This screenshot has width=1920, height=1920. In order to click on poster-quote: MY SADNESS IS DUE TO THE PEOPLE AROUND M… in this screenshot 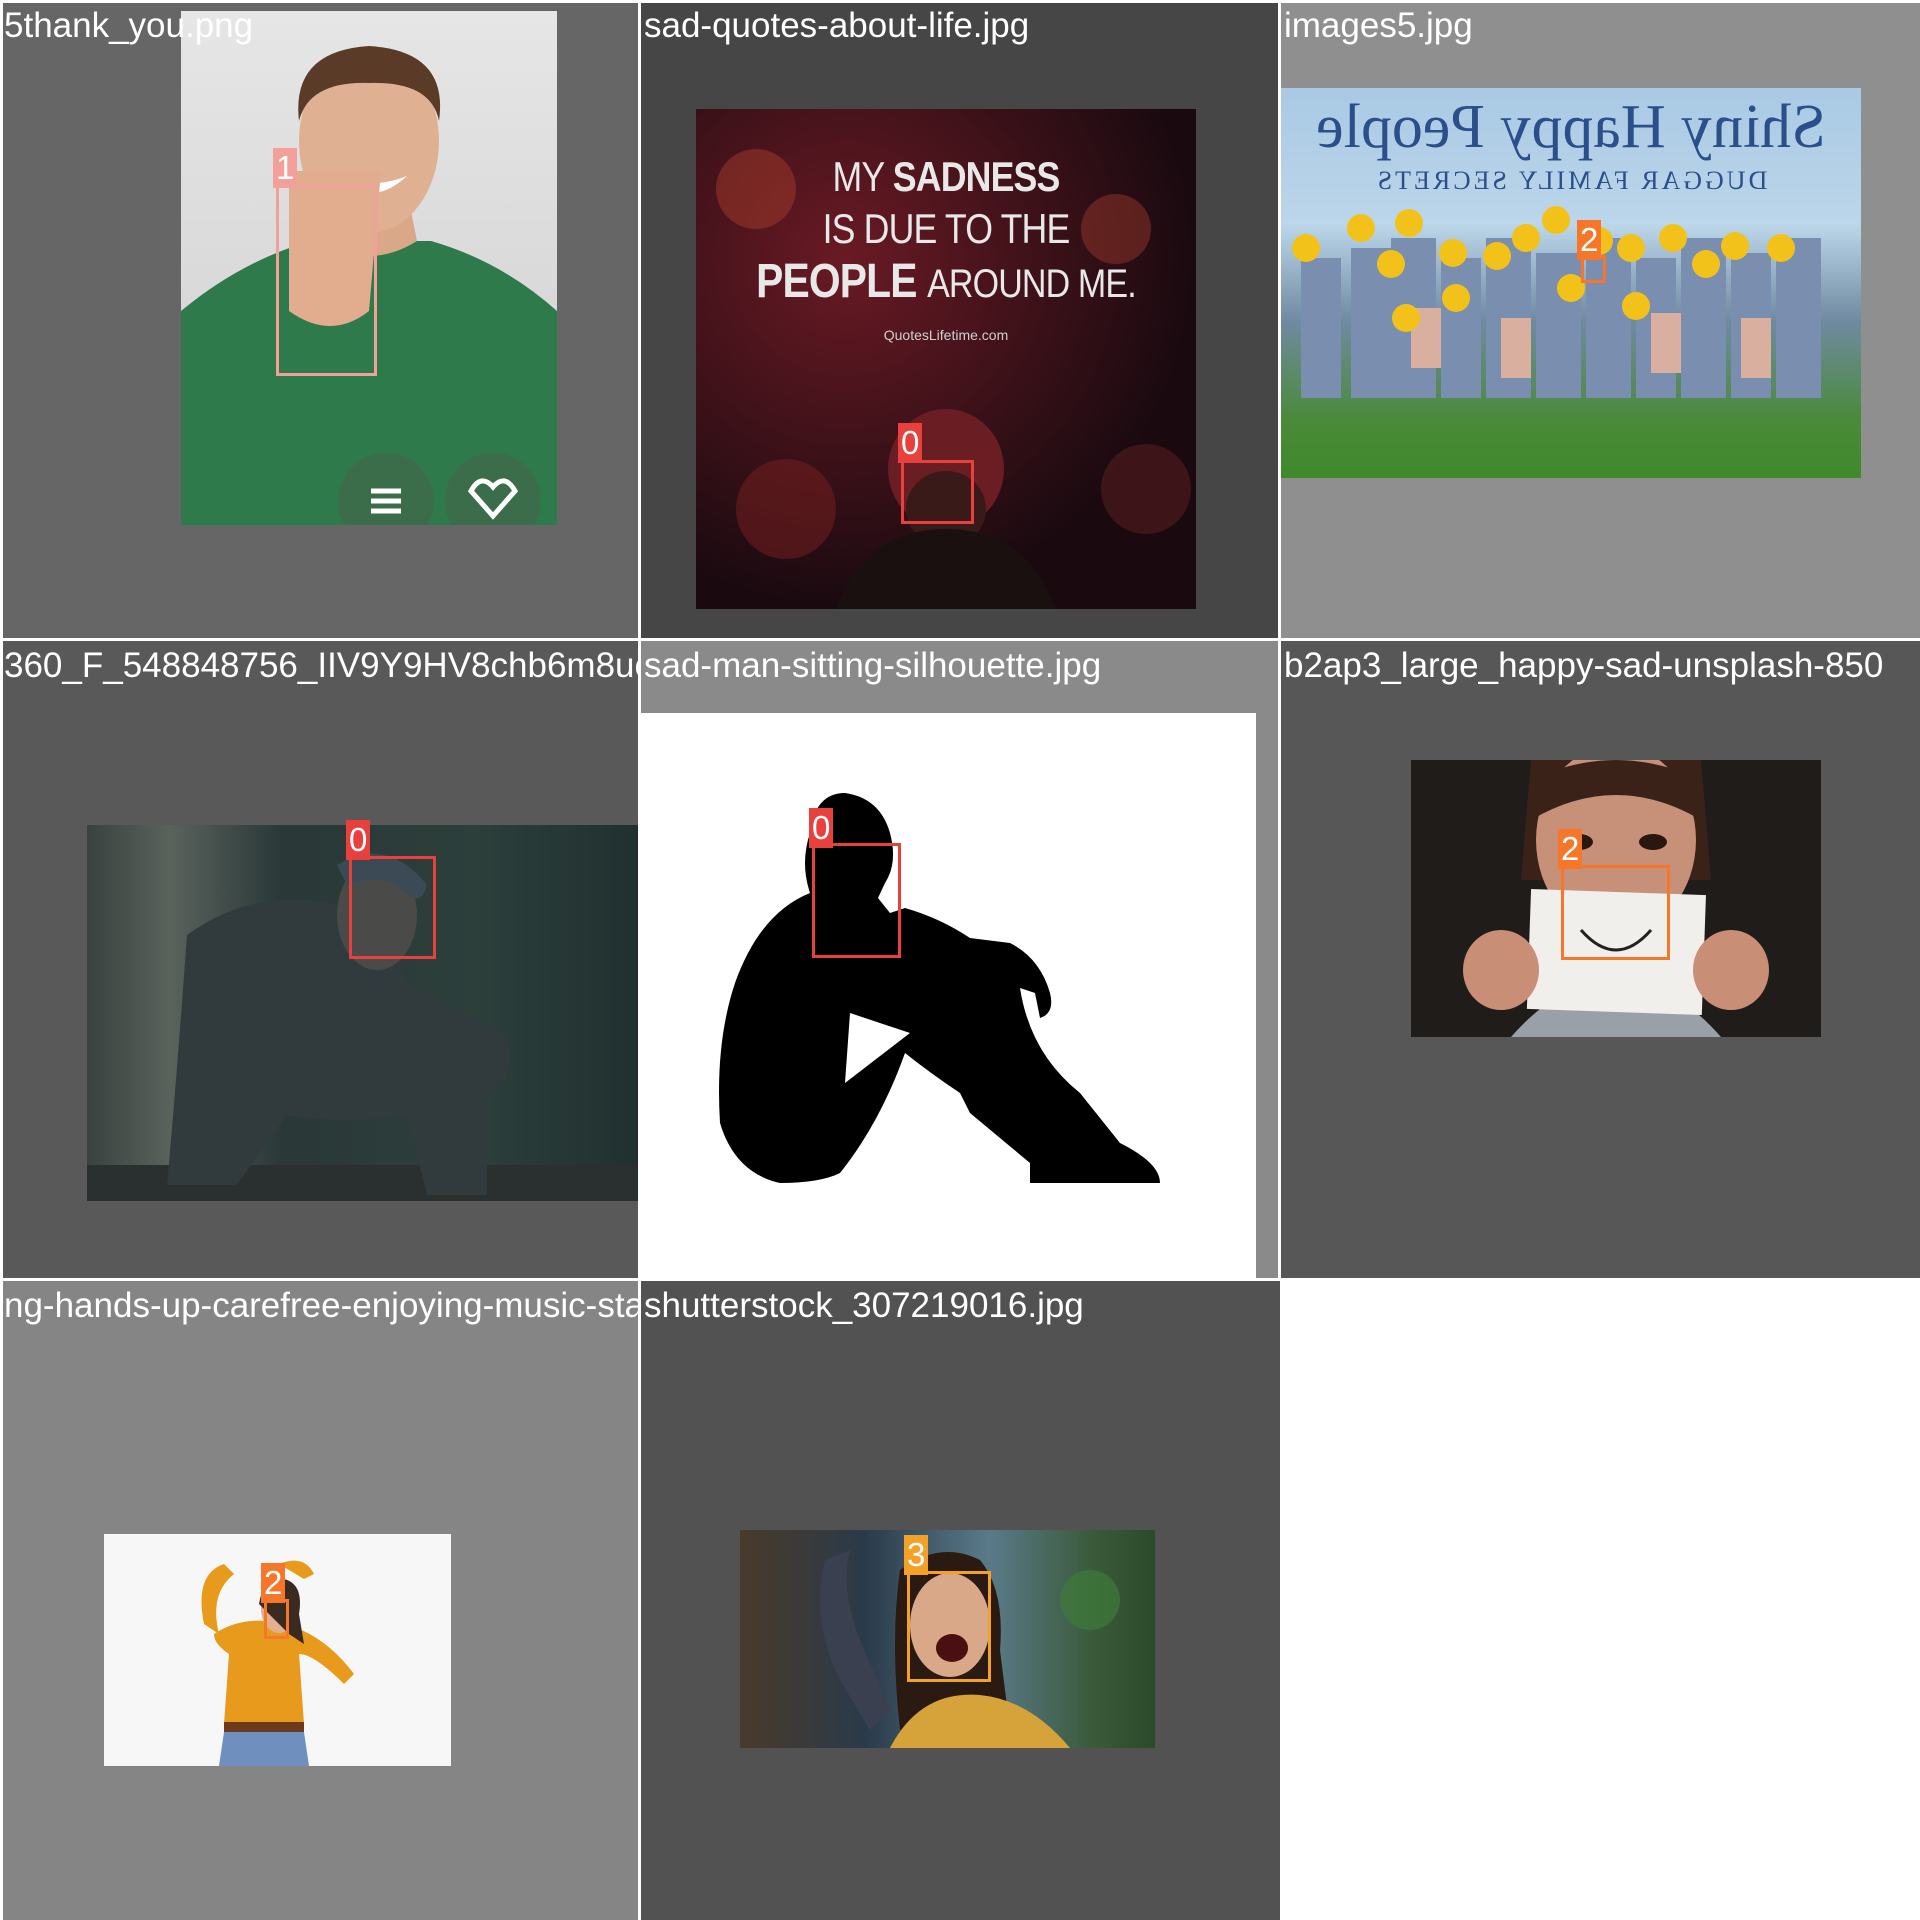, I will do `click(946, 247)`.